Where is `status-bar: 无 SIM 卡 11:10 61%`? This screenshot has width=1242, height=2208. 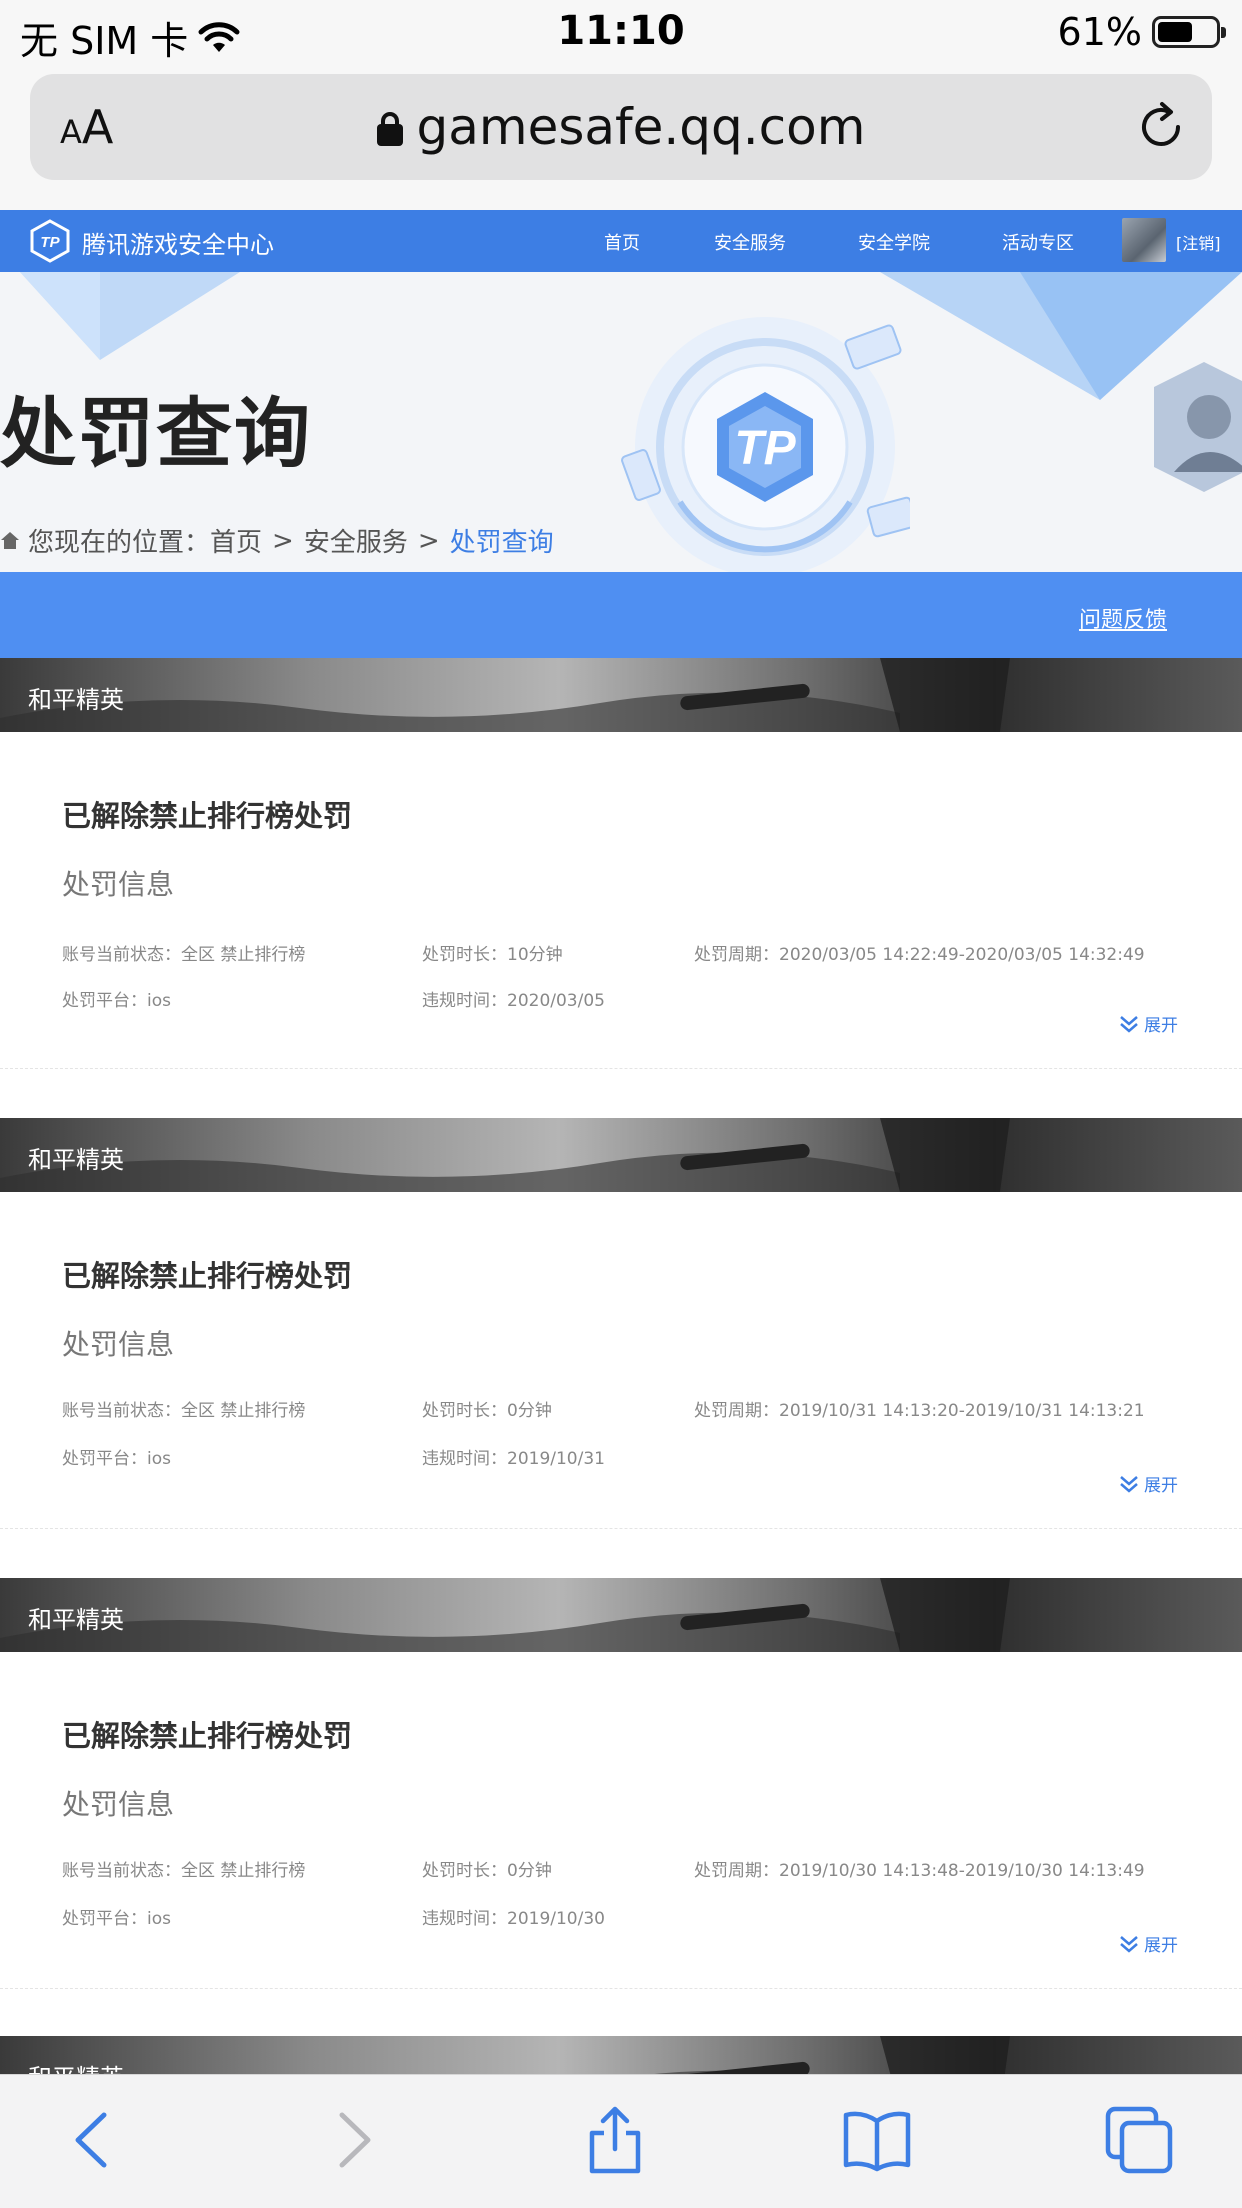 status-bar: 无 SIM 卡 11:10 61% is located at coordinates (621, 32).